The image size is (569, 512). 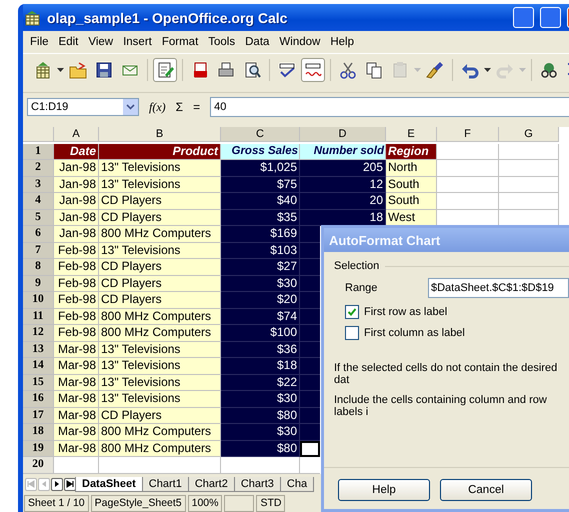 I want to click on sheet-tab: Chart1, so click(x=165, y=484).